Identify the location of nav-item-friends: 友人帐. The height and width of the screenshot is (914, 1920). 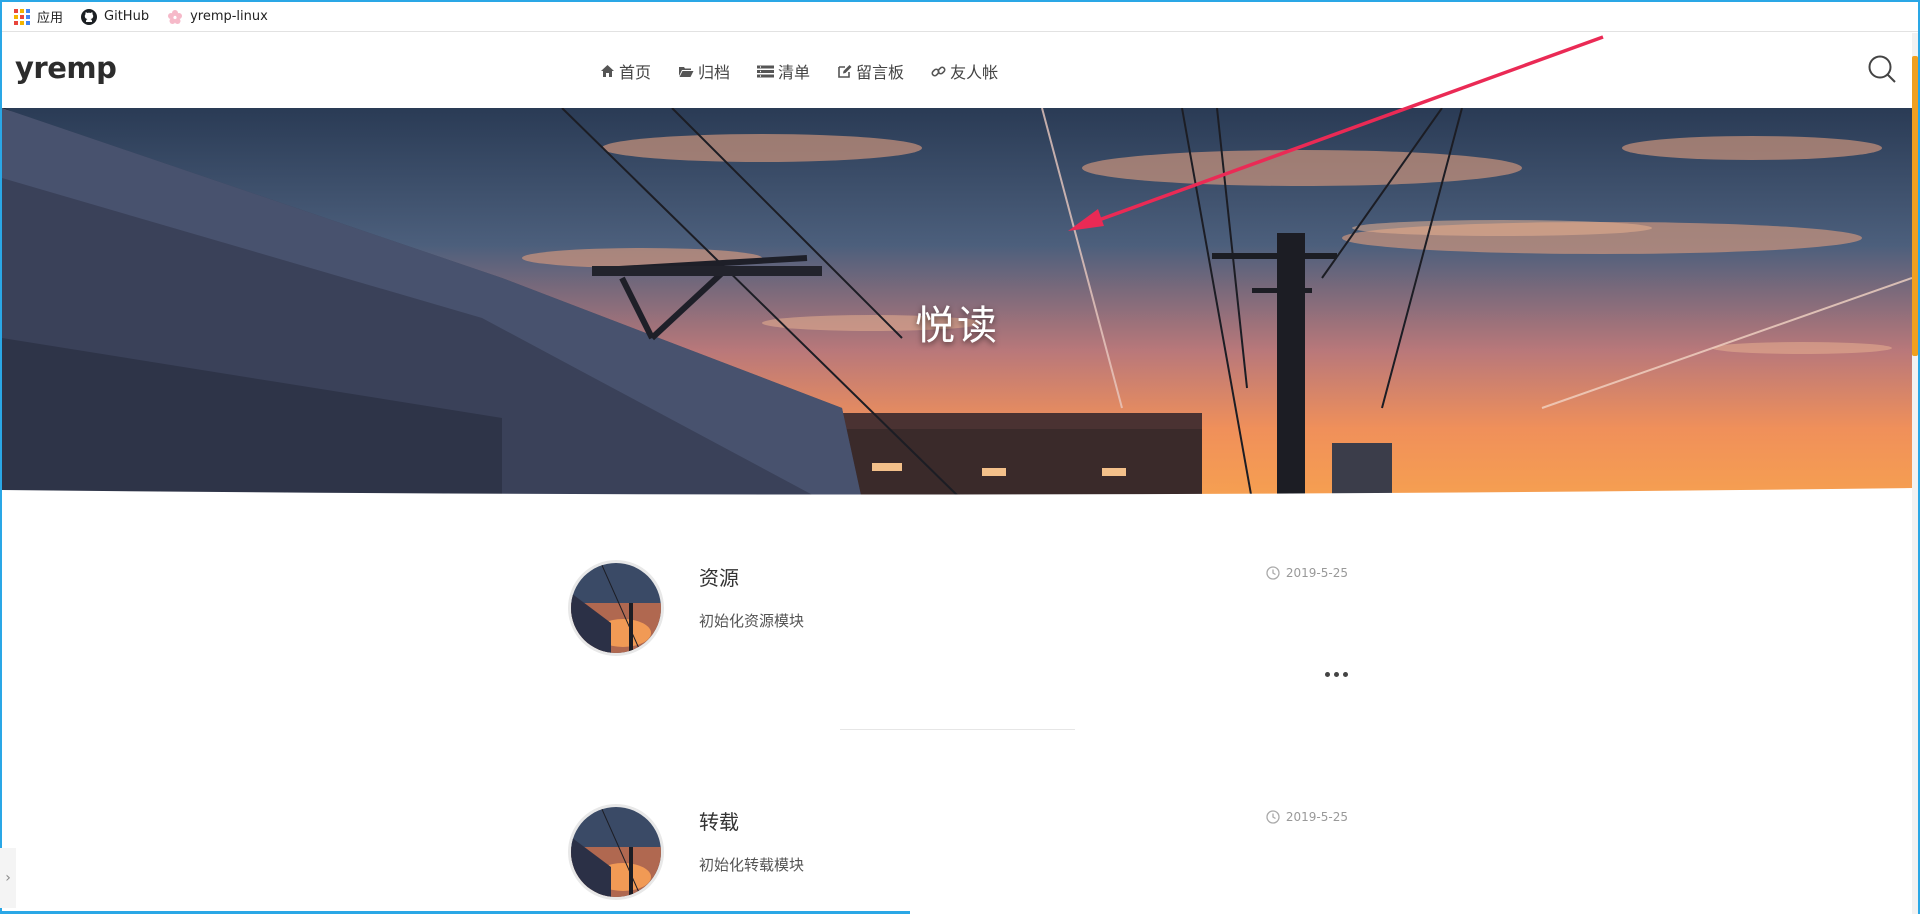
(964, 71).